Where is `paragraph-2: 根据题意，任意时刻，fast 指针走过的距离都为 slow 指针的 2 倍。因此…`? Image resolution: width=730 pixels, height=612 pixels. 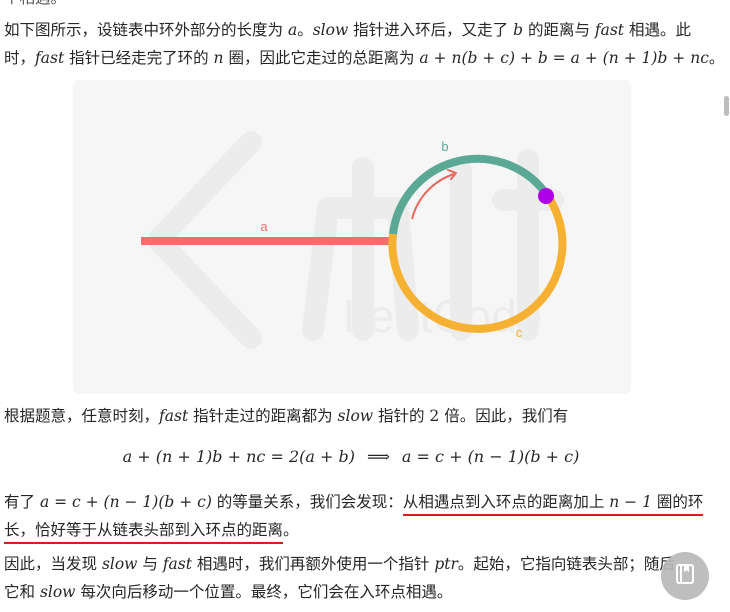 paragraph-2: 根据题意，任意时刻，fast 指针走过的距离都为 slow 指针的 2 倍。因此… is located at coordinates (286, 416).